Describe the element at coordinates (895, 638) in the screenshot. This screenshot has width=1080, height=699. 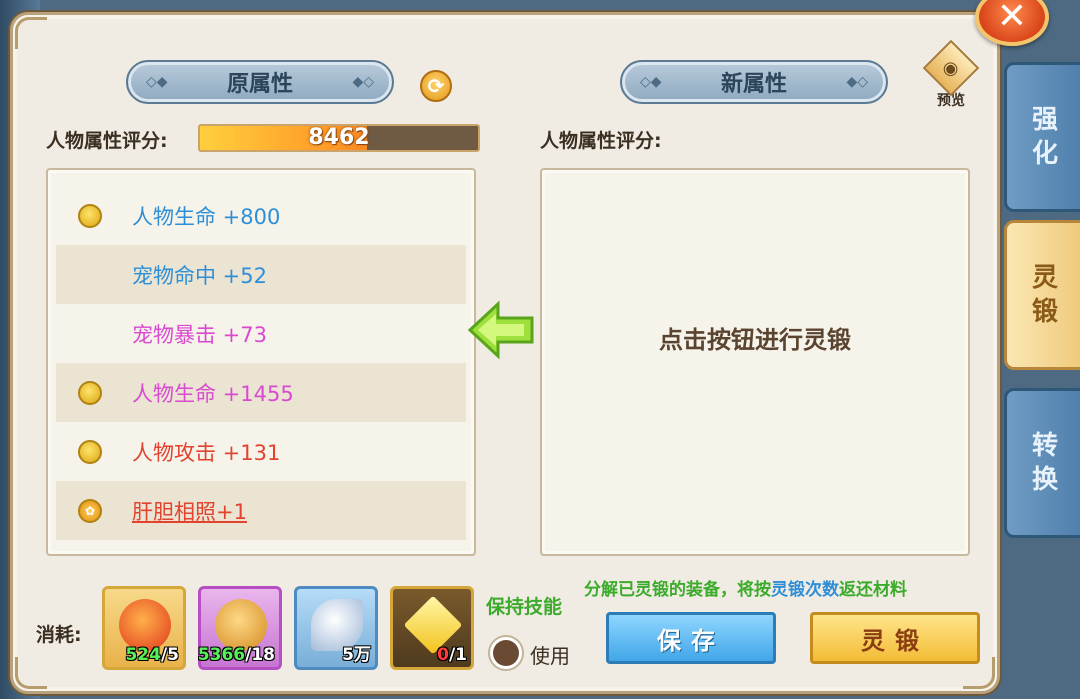
I see `forge-button: 灵锻` at that location.